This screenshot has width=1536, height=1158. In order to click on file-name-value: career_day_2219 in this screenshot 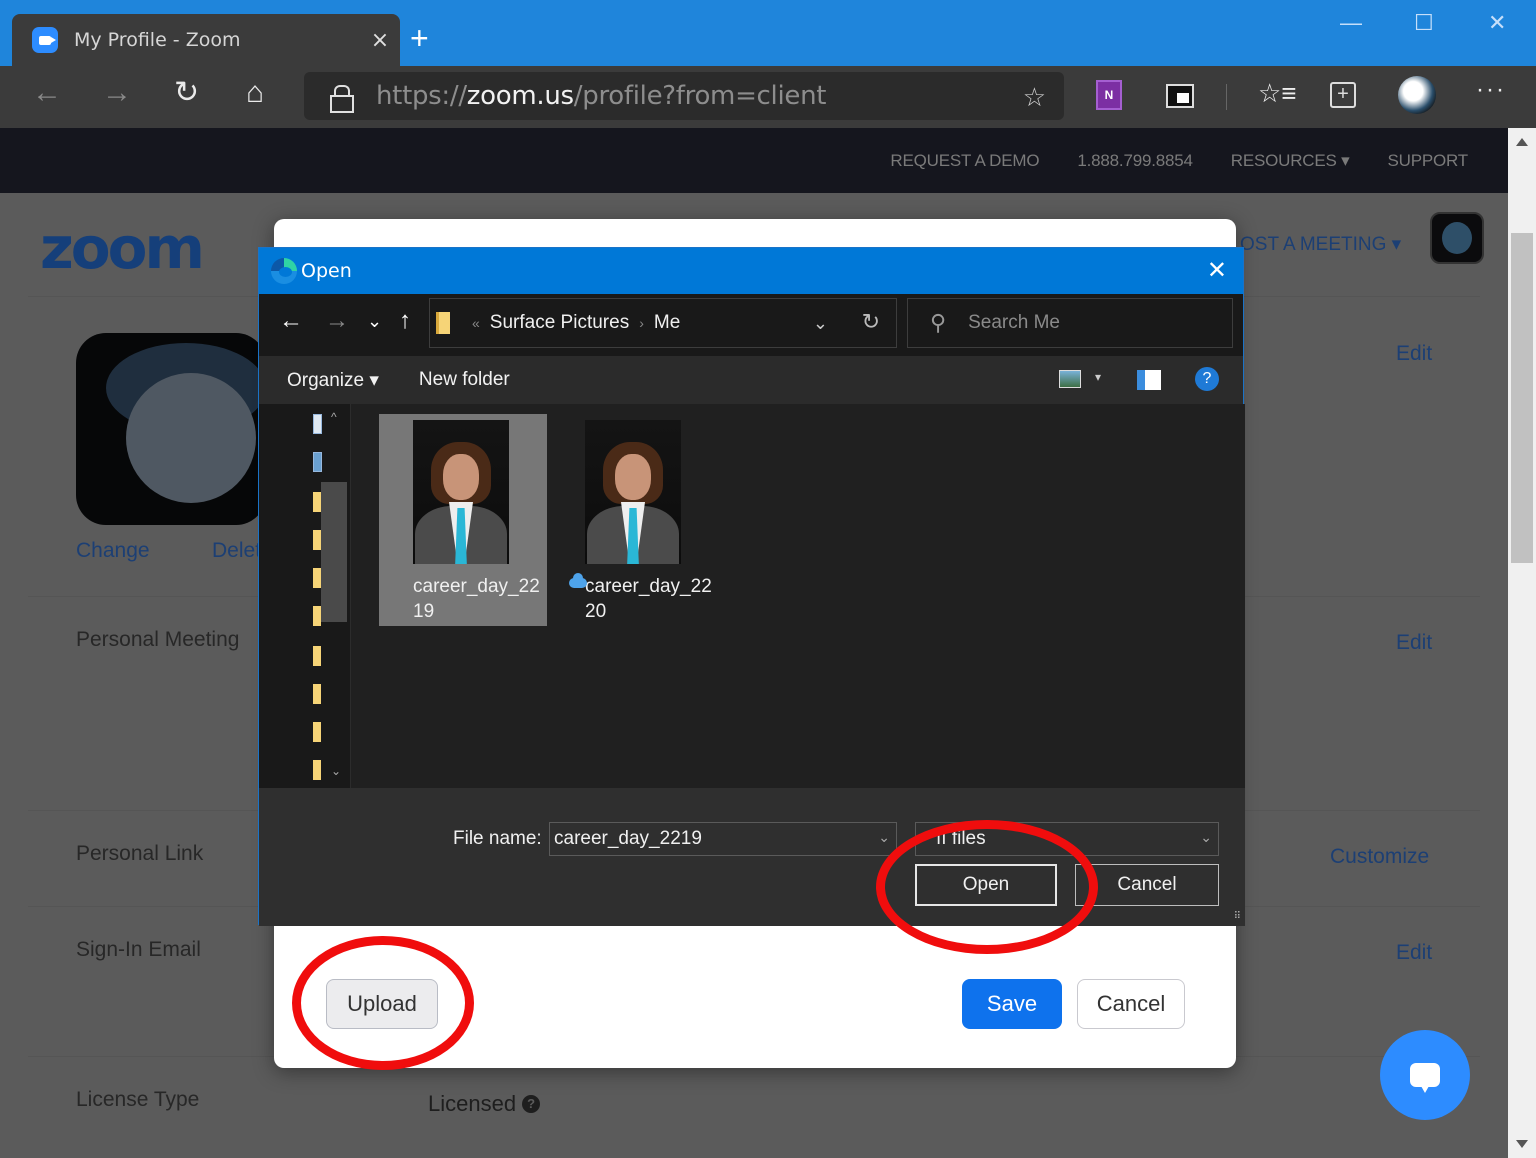, I will do `click(628, 838)`.